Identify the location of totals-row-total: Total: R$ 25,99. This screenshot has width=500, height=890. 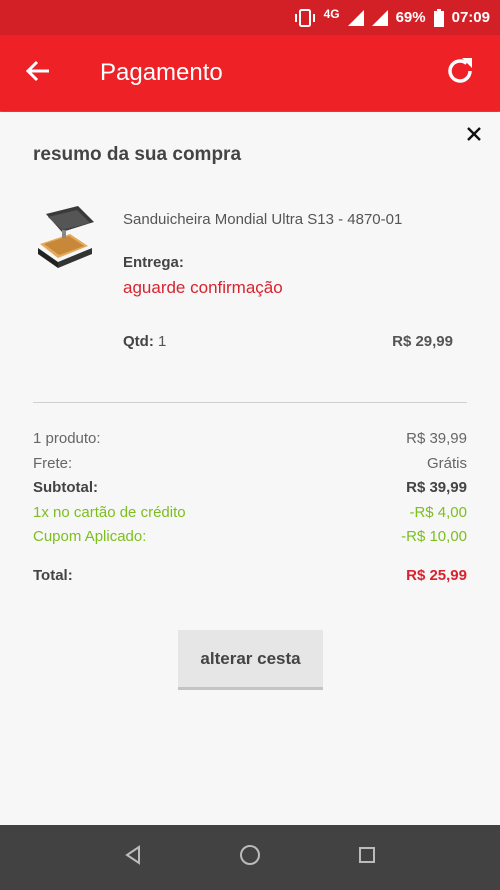
(250, 579).